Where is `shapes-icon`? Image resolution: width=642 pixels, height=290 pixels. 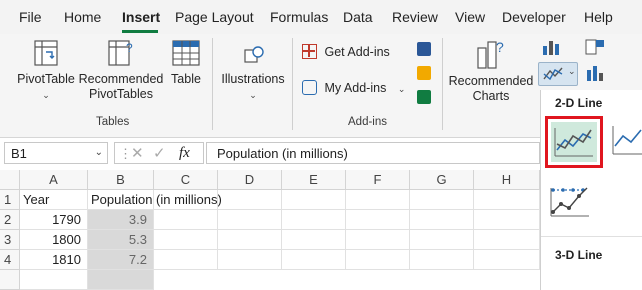 shapes-icon is located at coordinates (254, 54).